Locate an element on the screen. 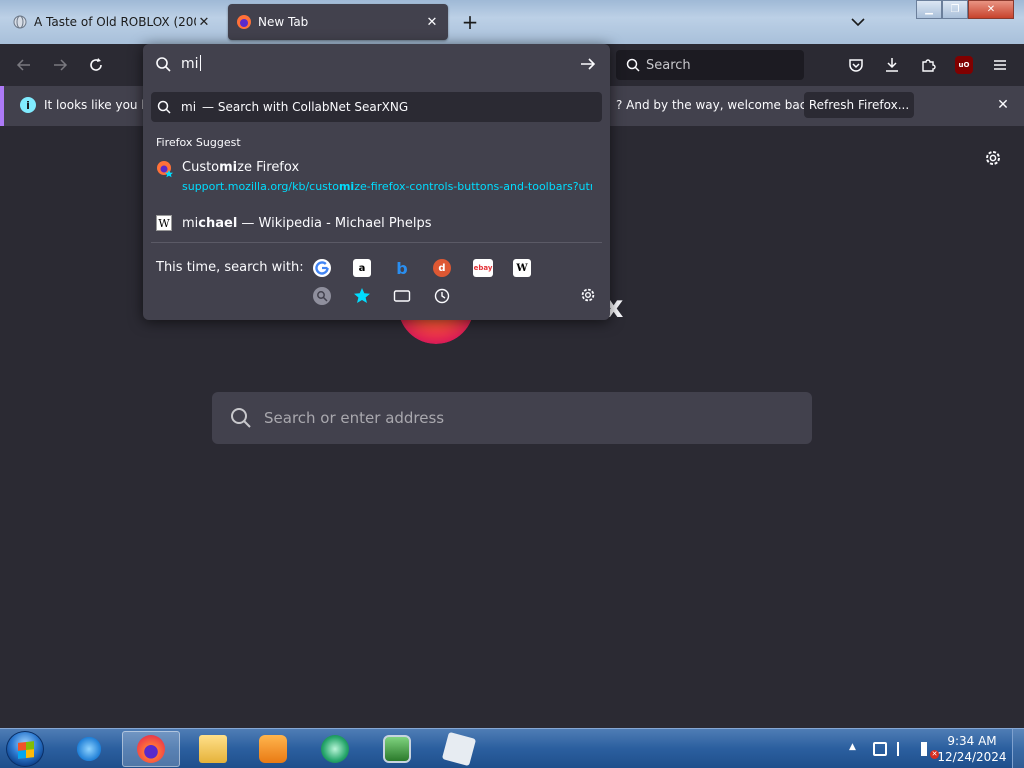 This screenshot has width=1024, height=768. pocket-button is located at coordinates (856, 65).